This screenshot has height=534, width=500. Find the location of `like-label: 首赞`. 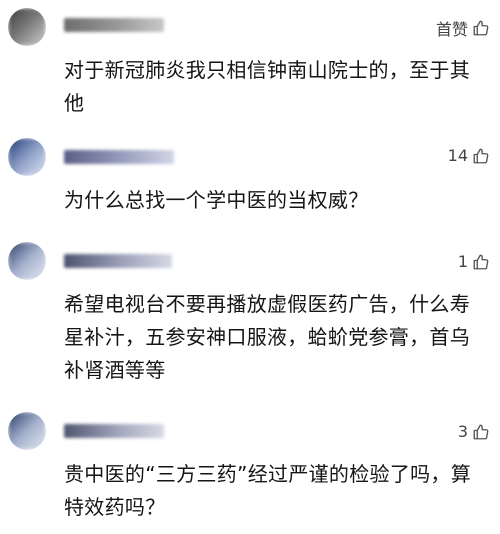

like-label: 首赞 is located at coordinates (451, 29).